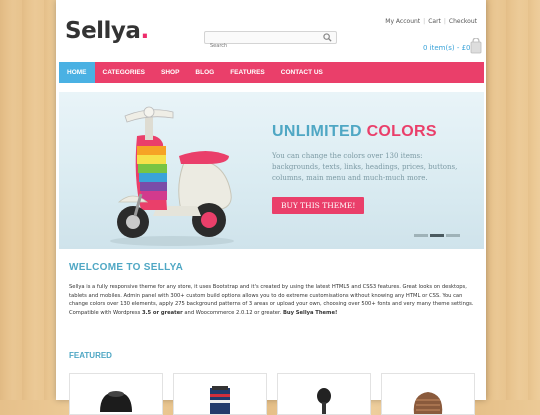  What do you see at coordinates (476, 46) in the screenshot?
I see `cart-icon` at bounding box center [476, 46].